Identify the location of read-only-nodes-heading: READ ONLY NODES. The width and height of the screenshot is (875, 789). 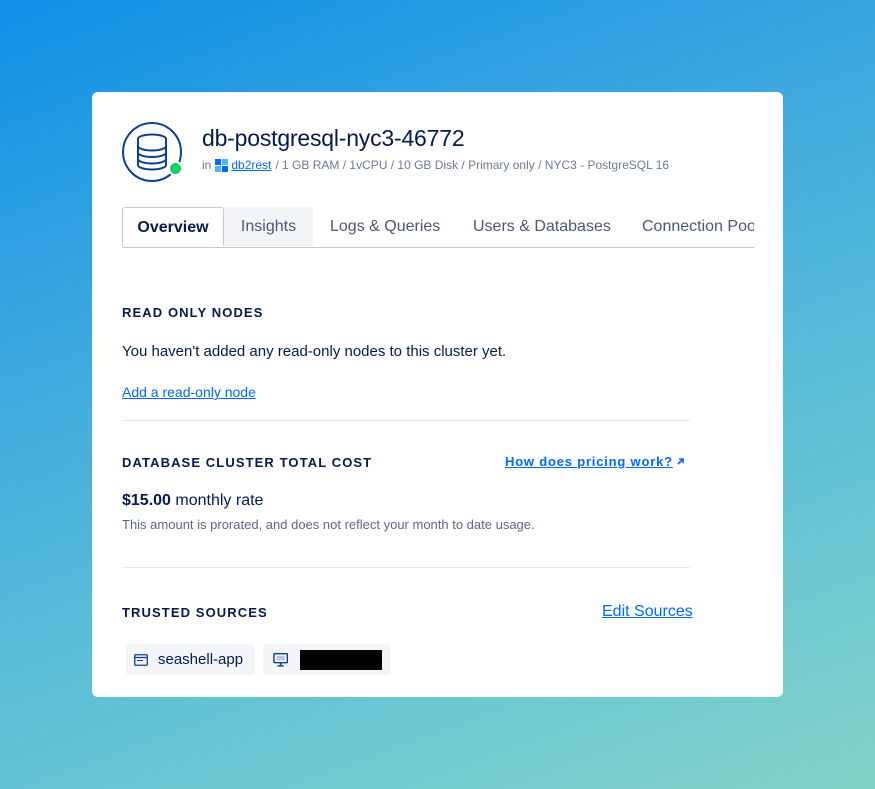
(193, 312).